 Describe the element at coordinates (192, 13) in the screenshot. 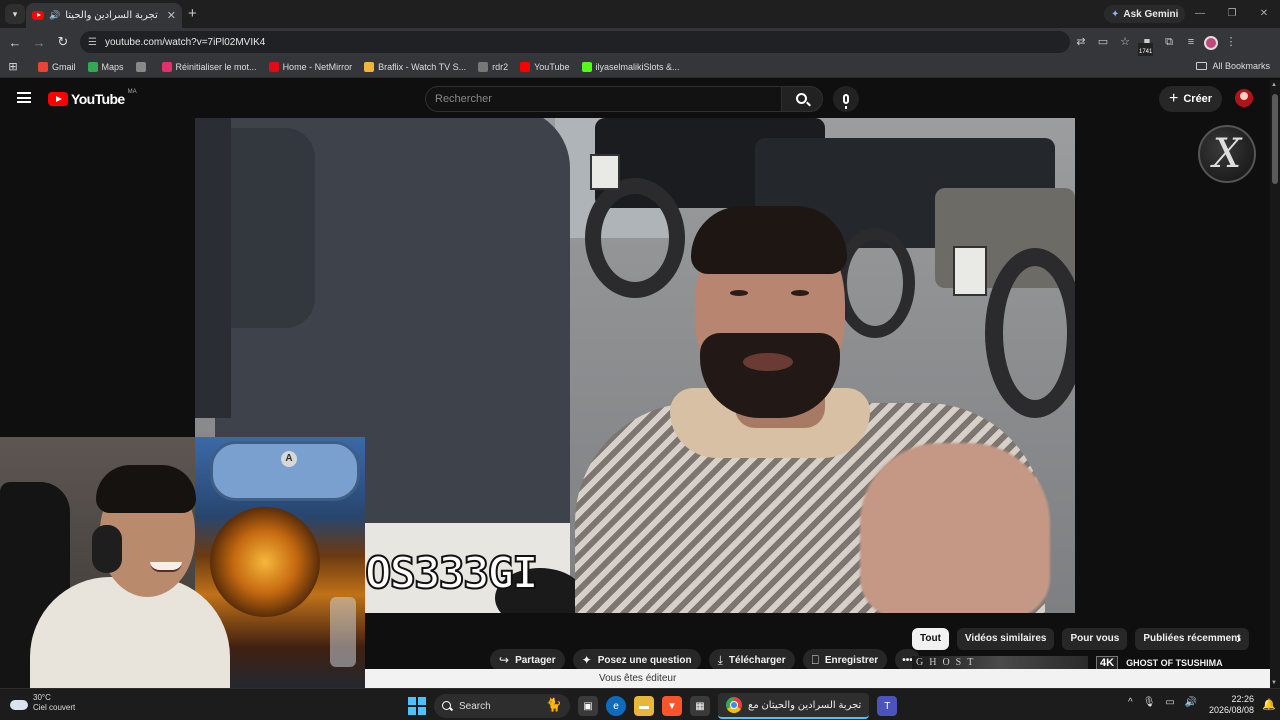

I see `new-tab-button: +` at that location.